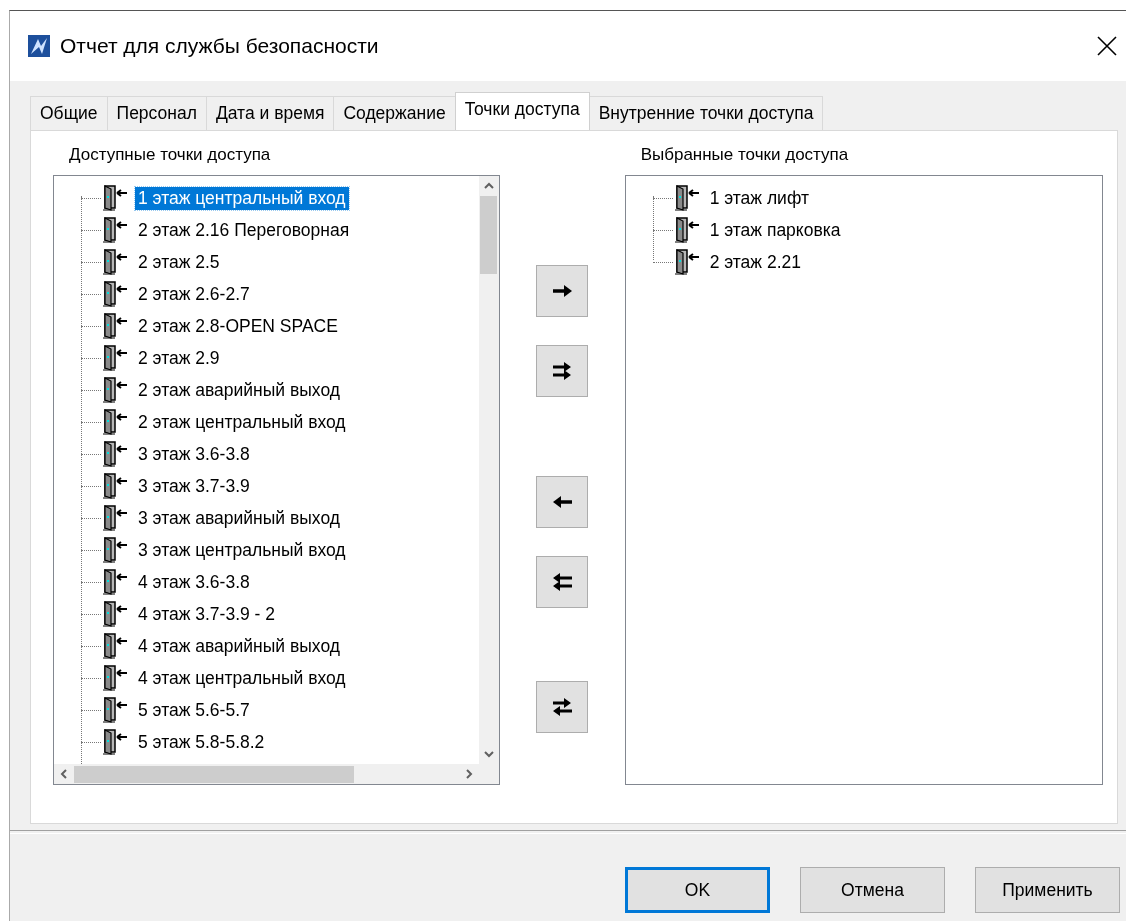  What do you see at coordinates (242, 678) in the screenshot?
I see `tree-item: 4 этаж центральный вход` at bounding box center [242, 678].